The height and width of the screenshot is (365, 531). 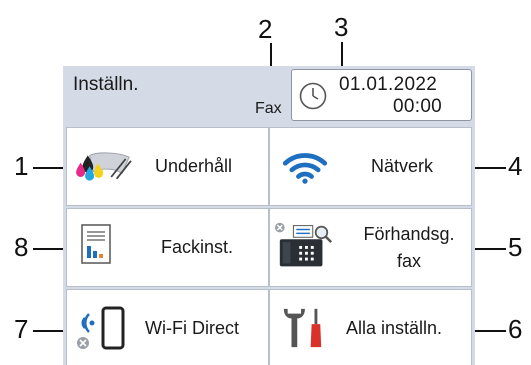 I want to click on callout-3-line, so click(x=342, y=54).